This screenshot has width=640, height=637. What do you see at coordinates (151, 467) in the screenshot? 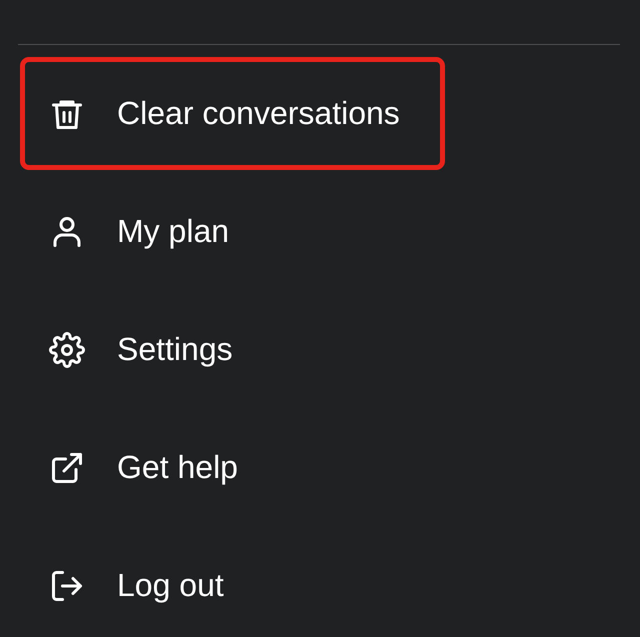
I see `menu-item: Get help` at bounding box center [151, 467].